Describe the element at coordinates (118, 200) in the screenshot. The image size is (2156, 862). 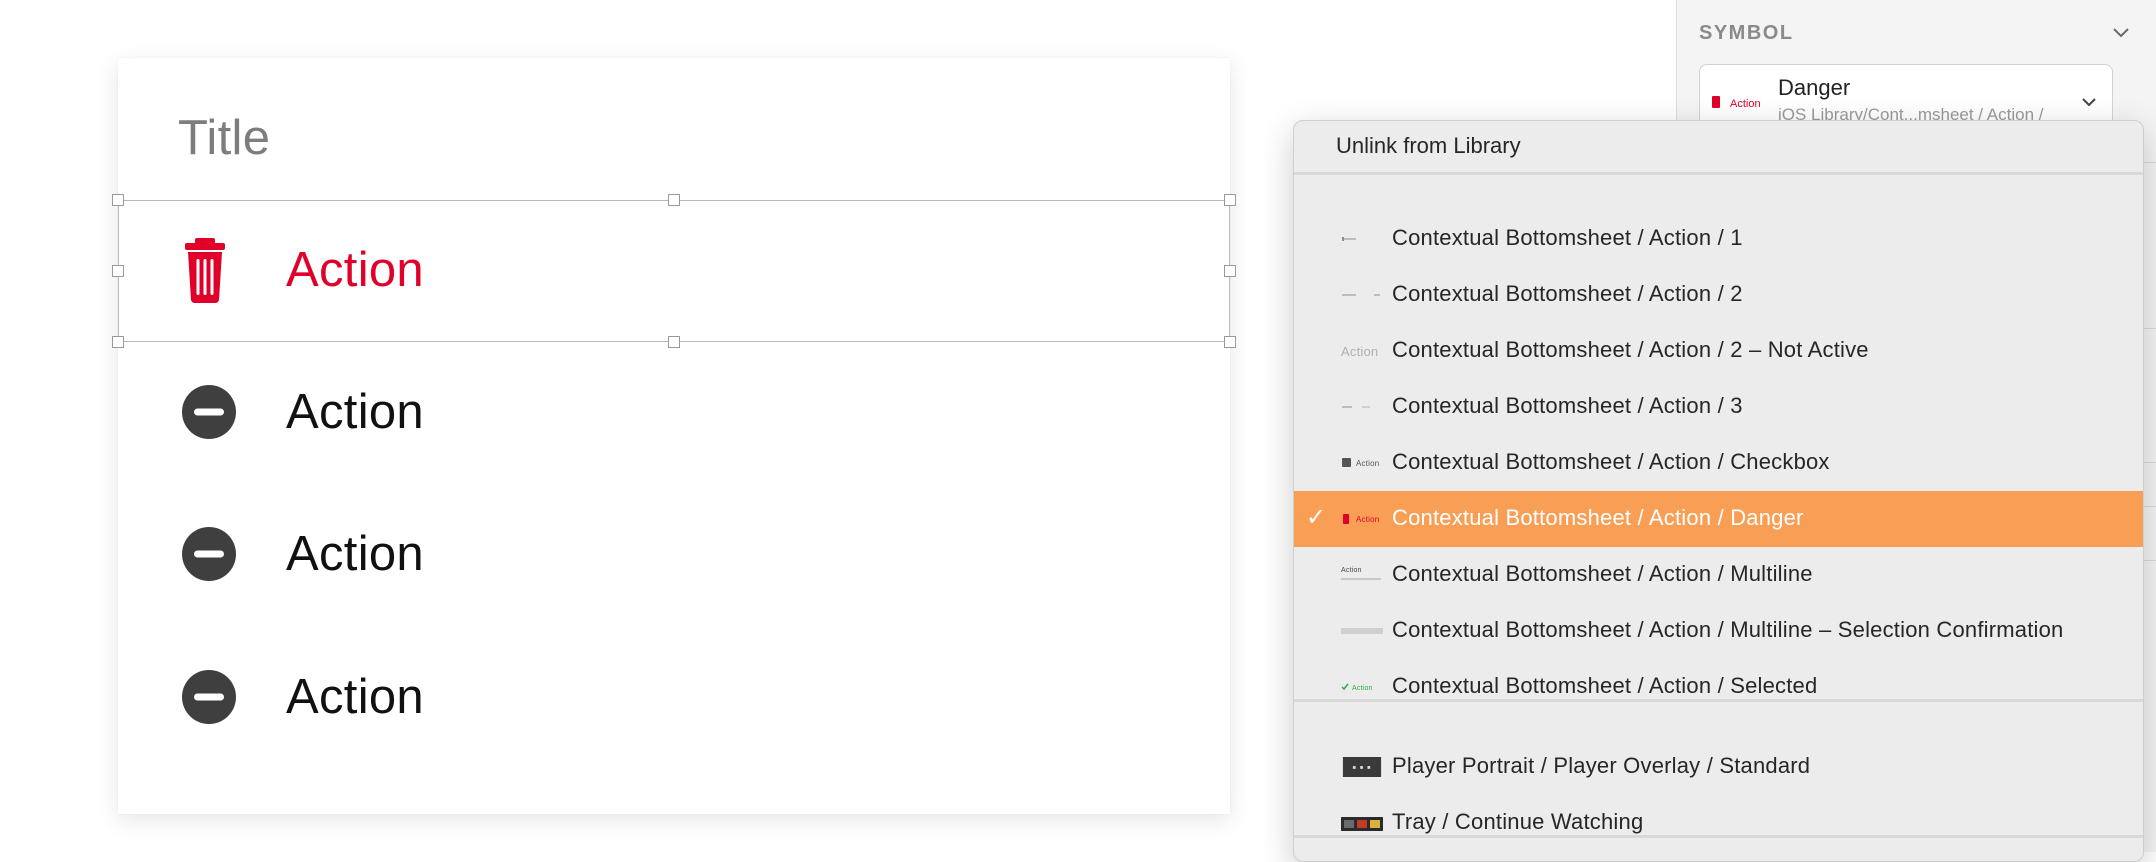
I see `resize-handle-top-left` at that location.